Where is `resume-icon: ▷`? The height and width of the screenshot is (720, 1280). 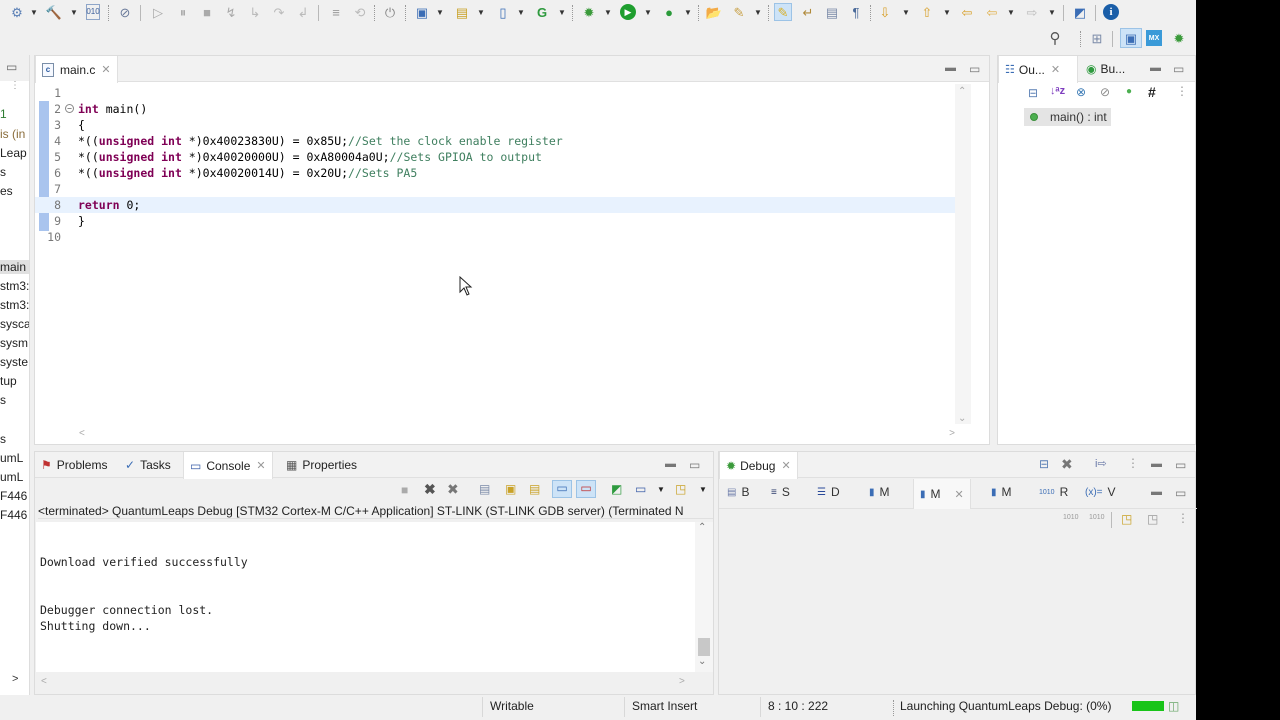 resume-icon: ▷ is located at coordinates (158, 12).